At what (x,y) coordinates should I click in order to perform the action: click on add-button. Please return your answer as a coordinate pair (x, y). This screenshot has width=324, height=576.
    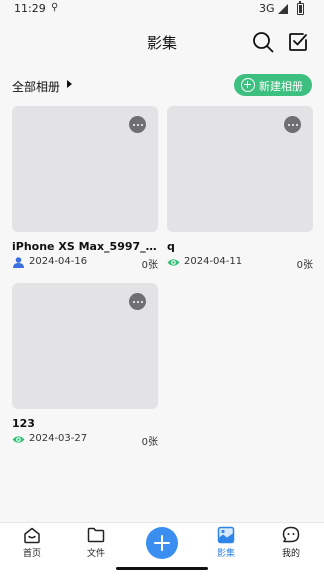
    Looking at the image, I should click on (162, 543).